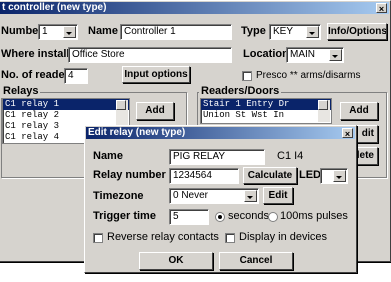 Image resolution: width=391 pixels, height=282 pixels. I want to click on number-label: Number, so click(22, 31).